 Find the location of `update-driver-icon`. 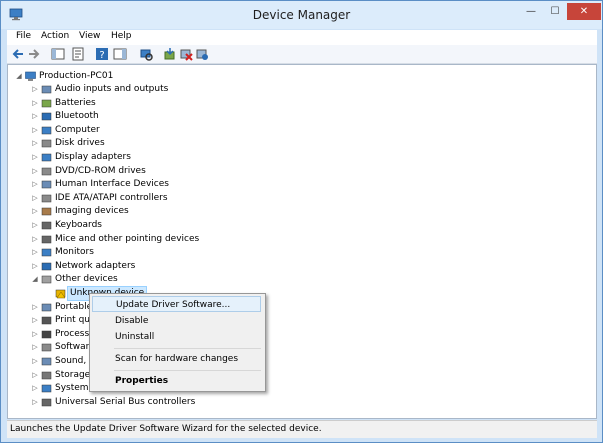

update-driver-icon is located at coordinates (170, 54).